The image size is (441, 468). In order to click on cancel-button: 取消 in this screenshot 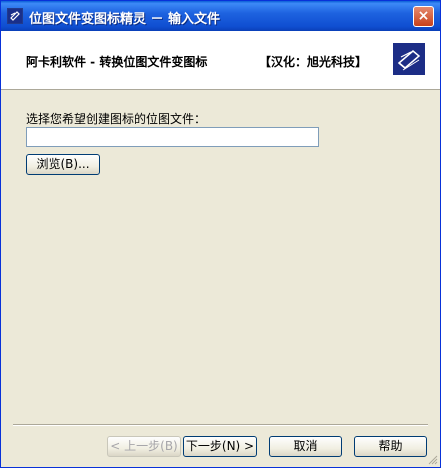, I will do `click(305, 446)`.